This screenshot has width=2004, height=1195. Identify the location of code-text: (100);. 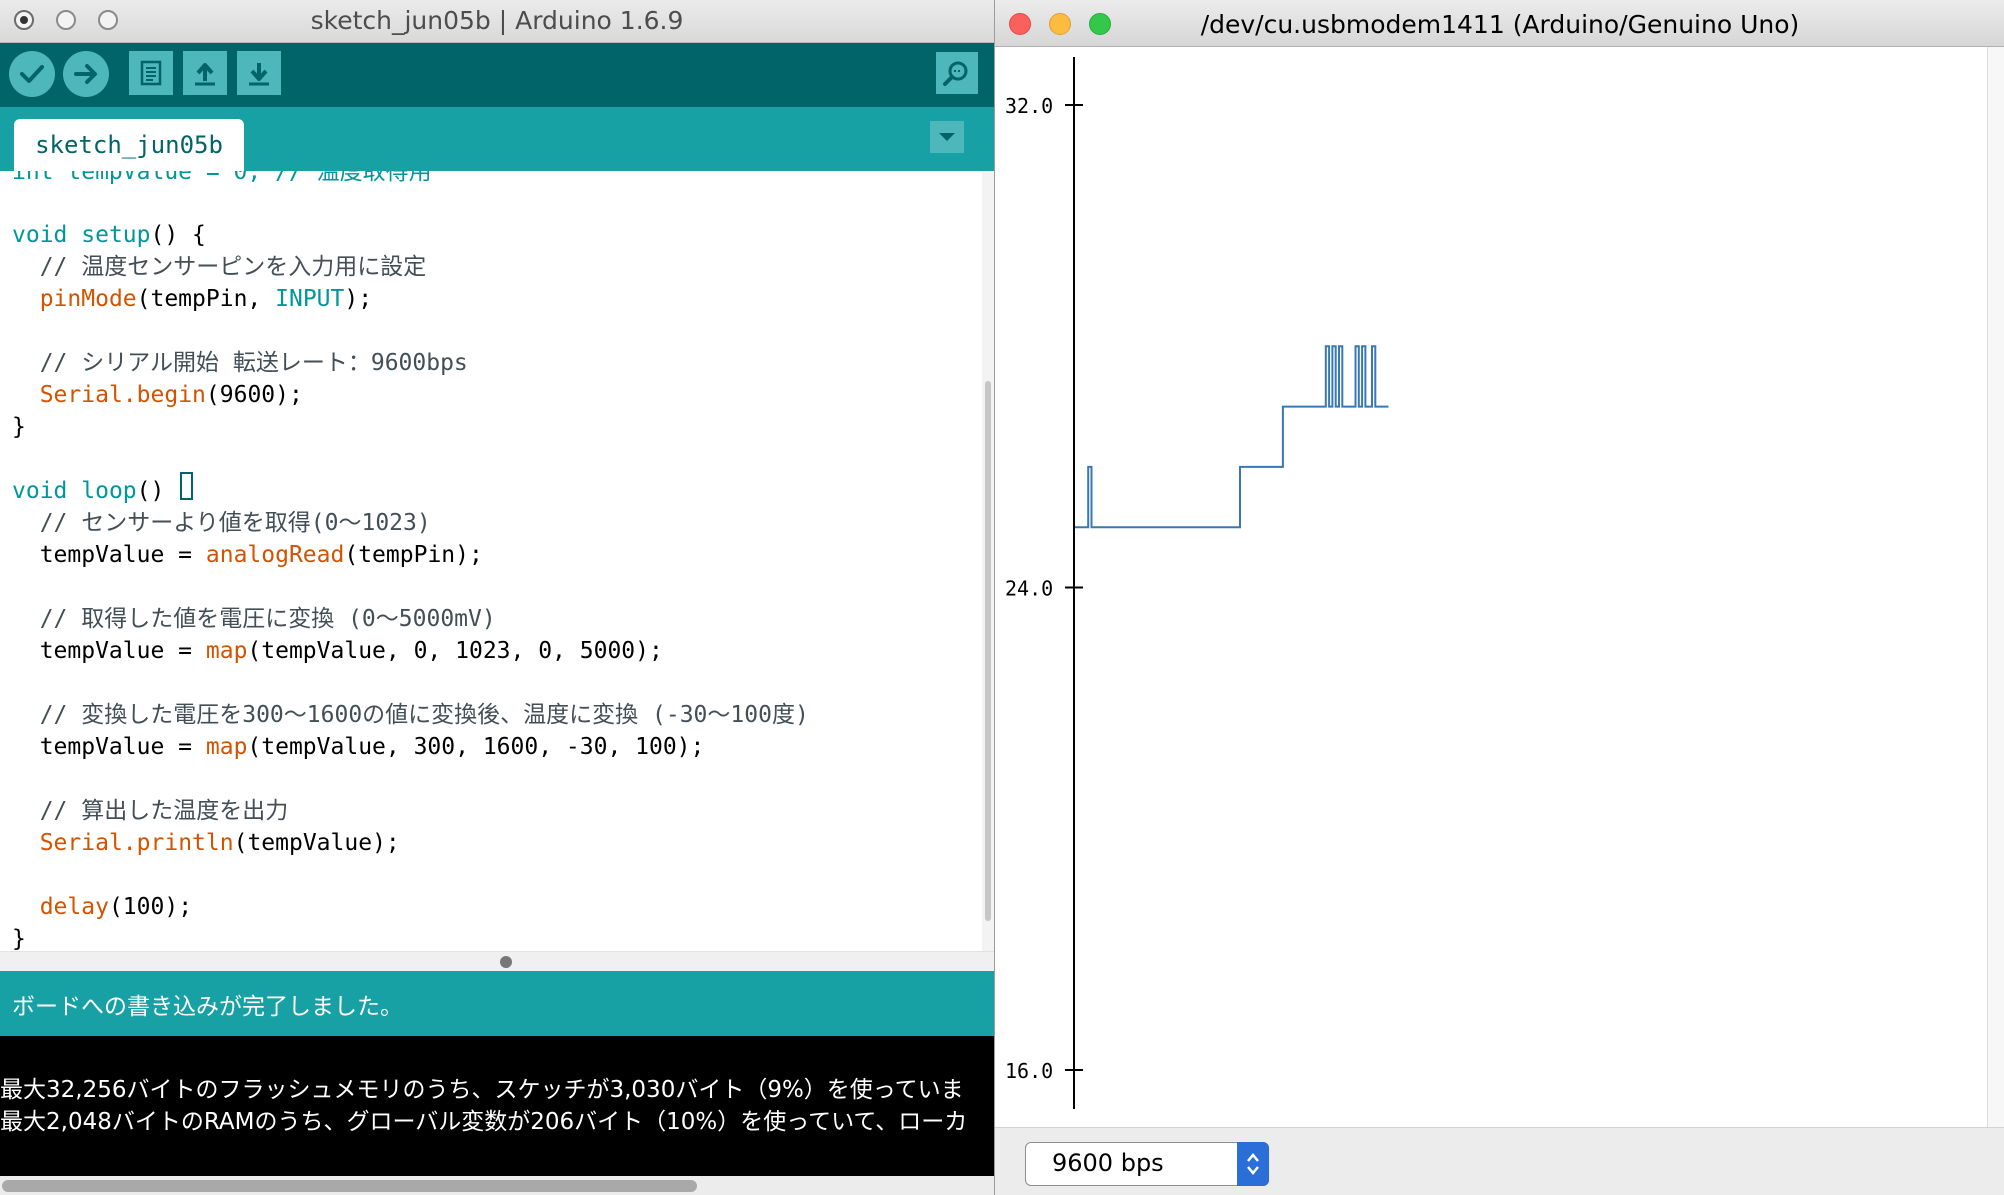
(150, 907).